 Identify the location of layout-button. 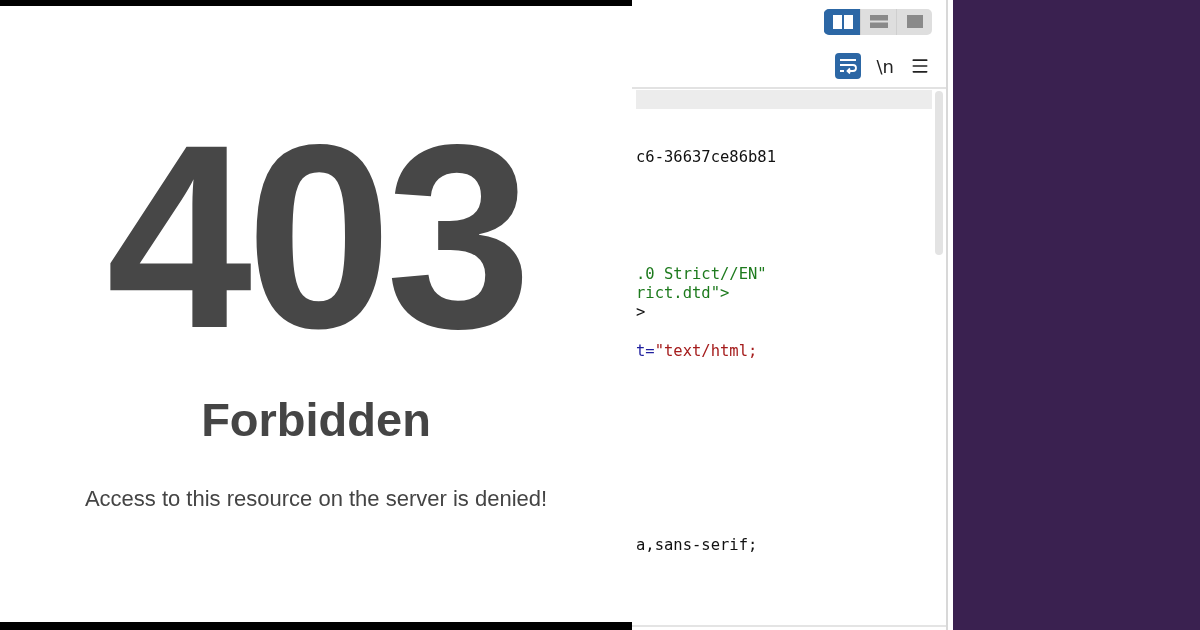
(842, 21).